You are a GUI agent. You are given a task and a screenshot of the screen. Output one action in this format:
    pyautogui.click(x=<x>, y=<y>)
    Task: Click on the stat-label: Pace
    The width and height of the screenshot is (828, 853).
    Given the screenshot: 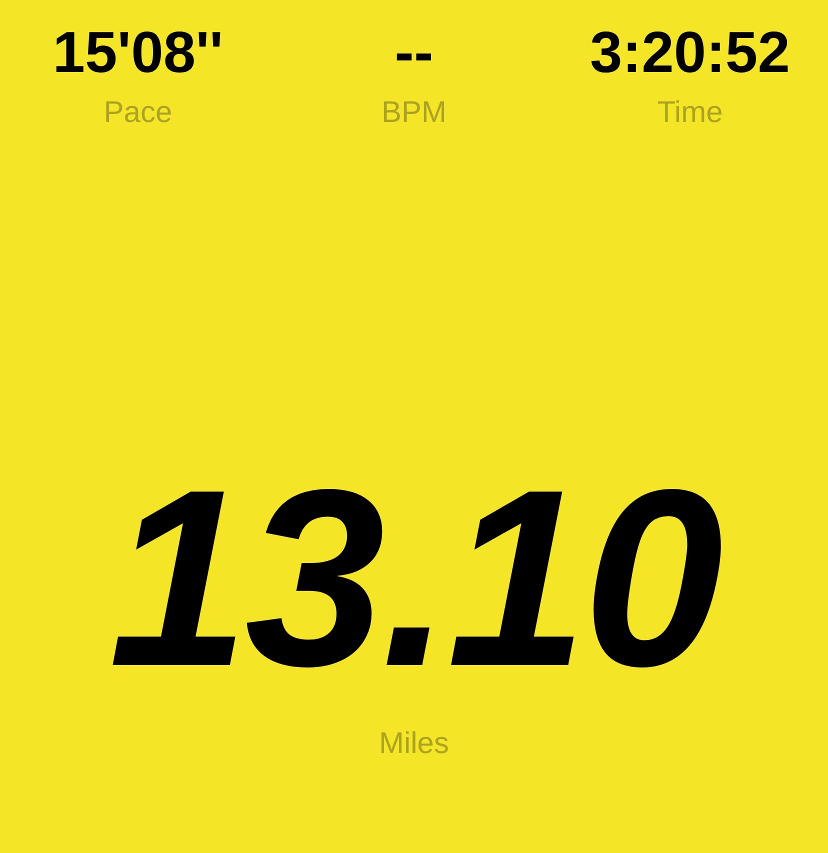 What is the action you would take?
    pyautogui.click(x=138, y=113)
    